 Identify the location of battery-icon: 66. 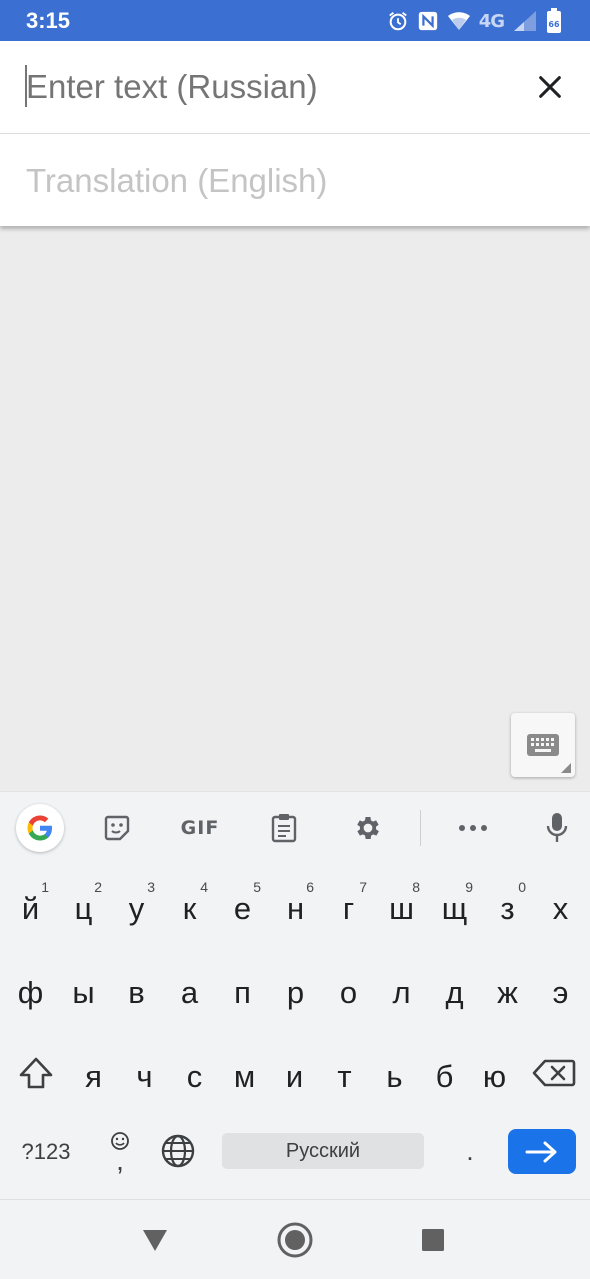
(554, 21).